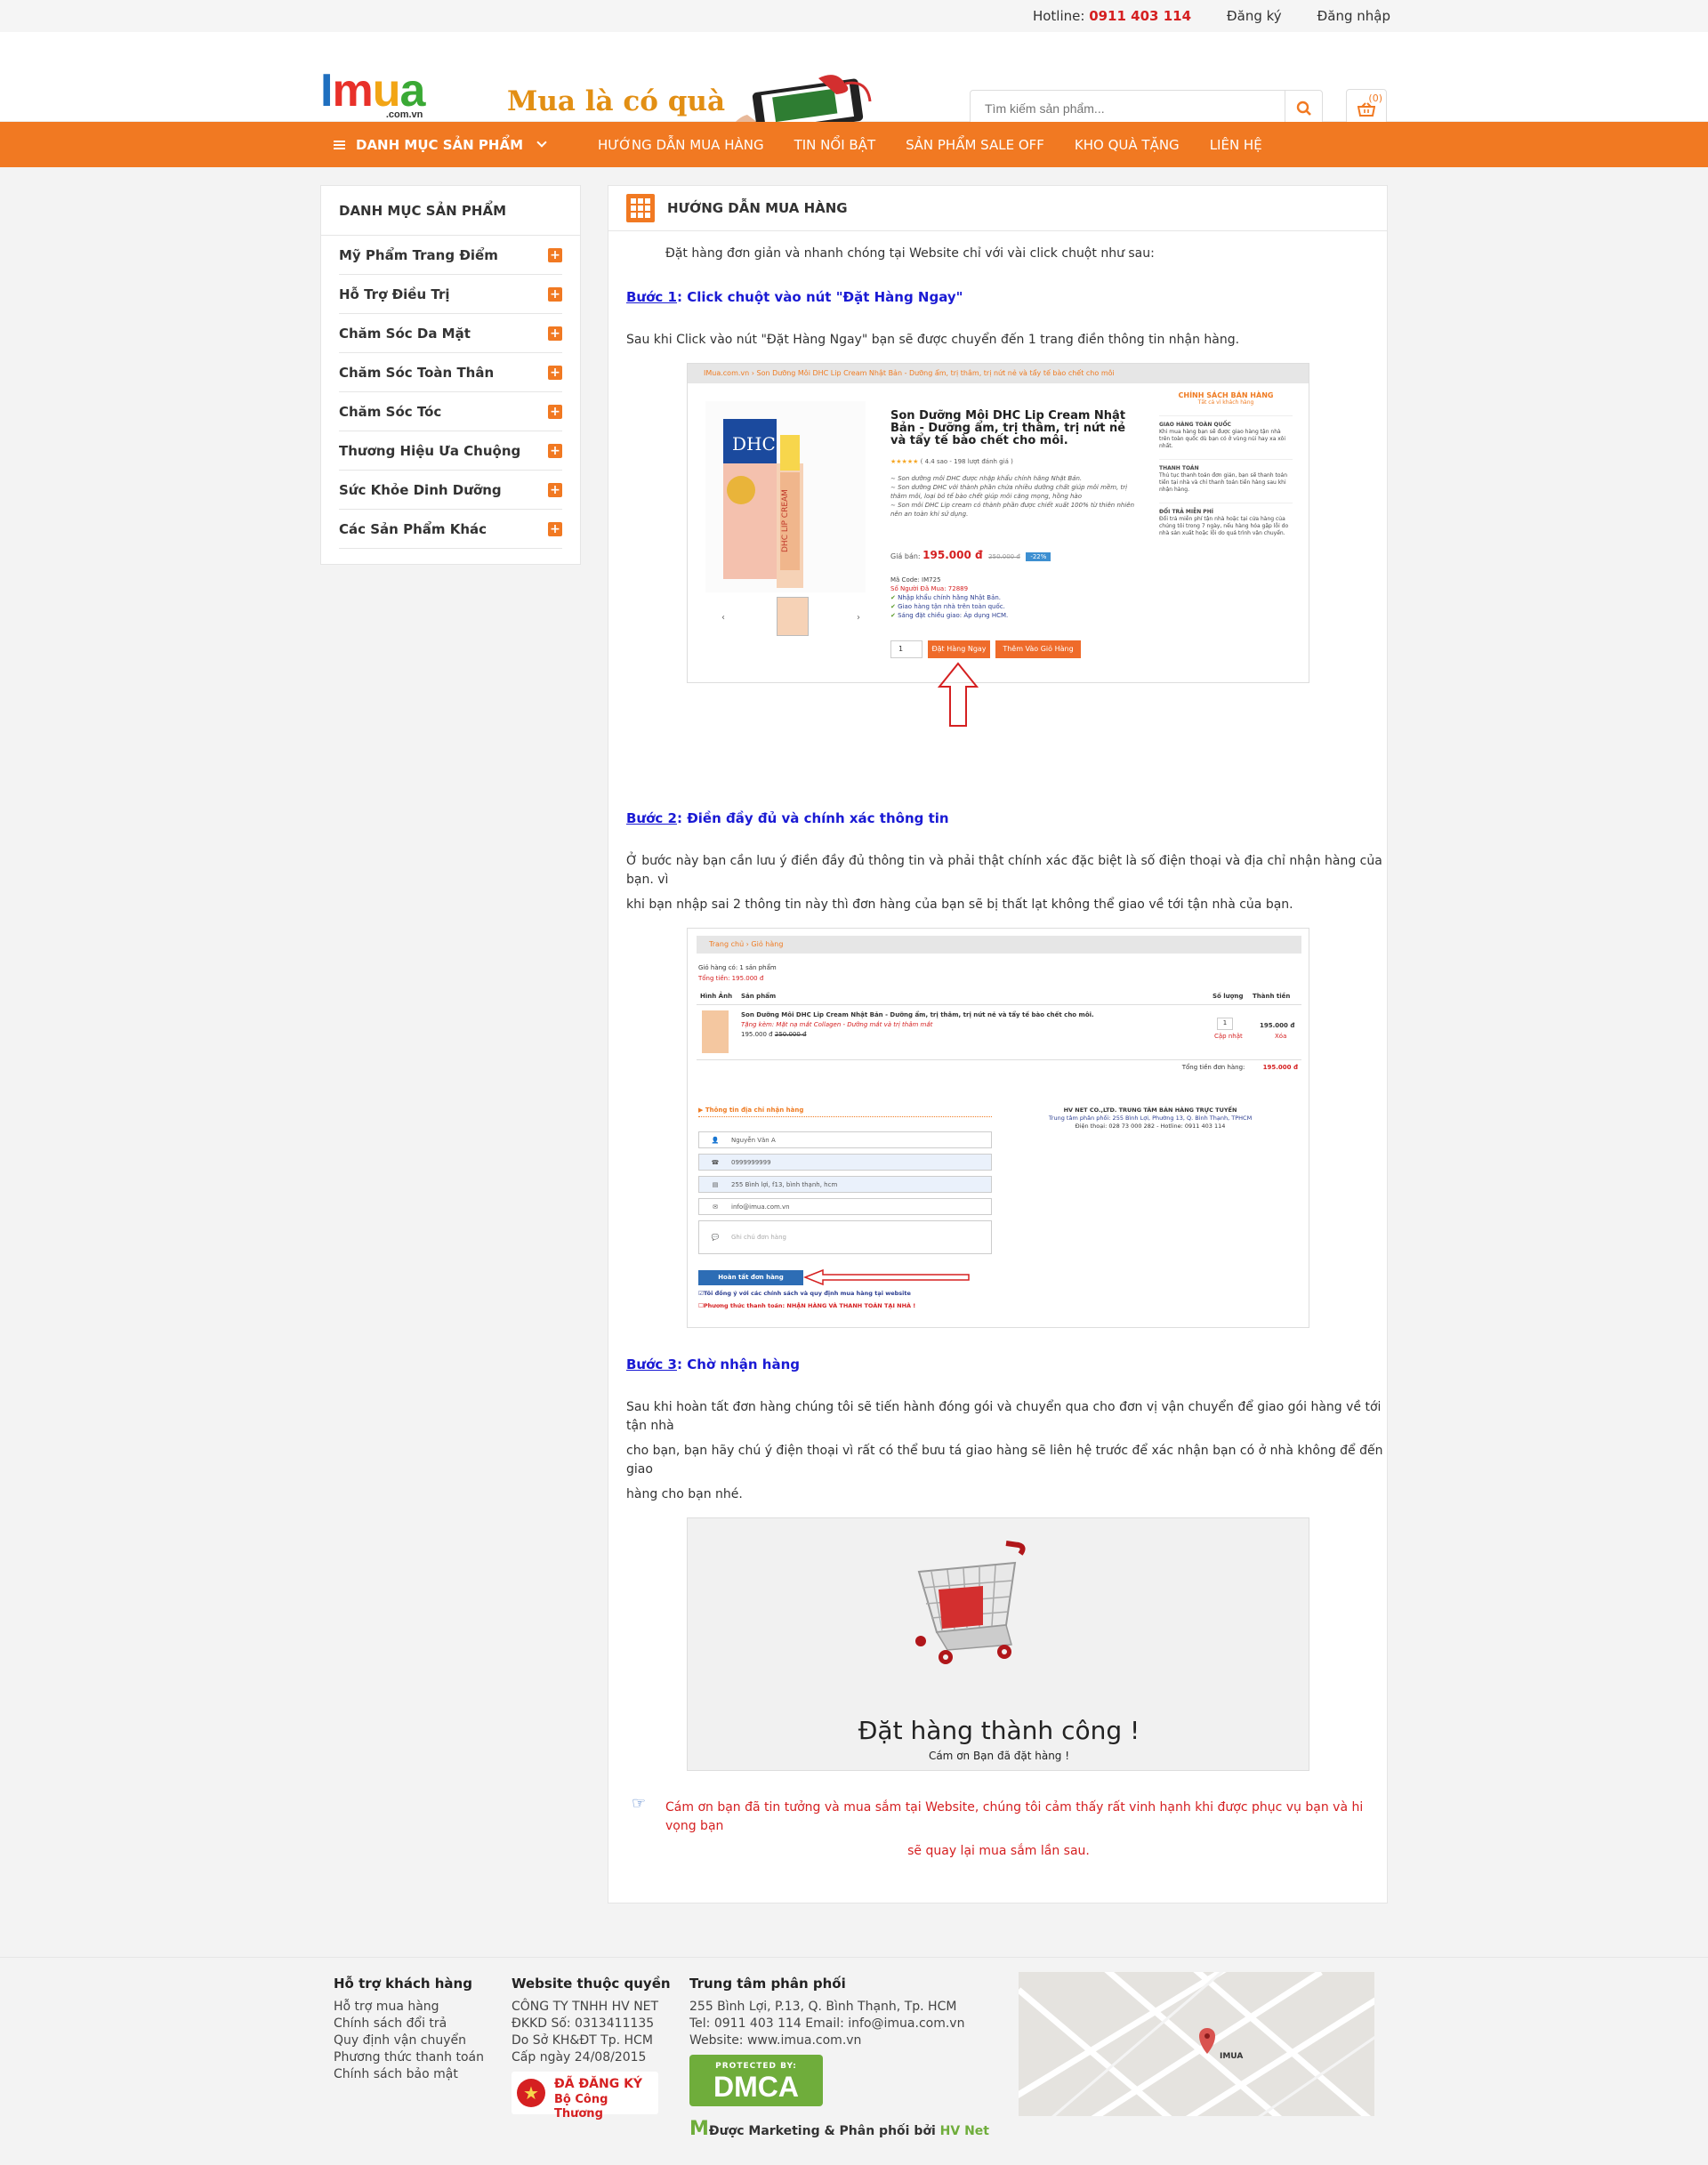 Image resolution: width=1708 pixels, height=2165 pixels. What do you see at coordinates (998, 1851) in the screenshot?
I see `thanks-text-2: sẽ quay lại mua sắm lần sau.` at bounding box center [998, 1851].